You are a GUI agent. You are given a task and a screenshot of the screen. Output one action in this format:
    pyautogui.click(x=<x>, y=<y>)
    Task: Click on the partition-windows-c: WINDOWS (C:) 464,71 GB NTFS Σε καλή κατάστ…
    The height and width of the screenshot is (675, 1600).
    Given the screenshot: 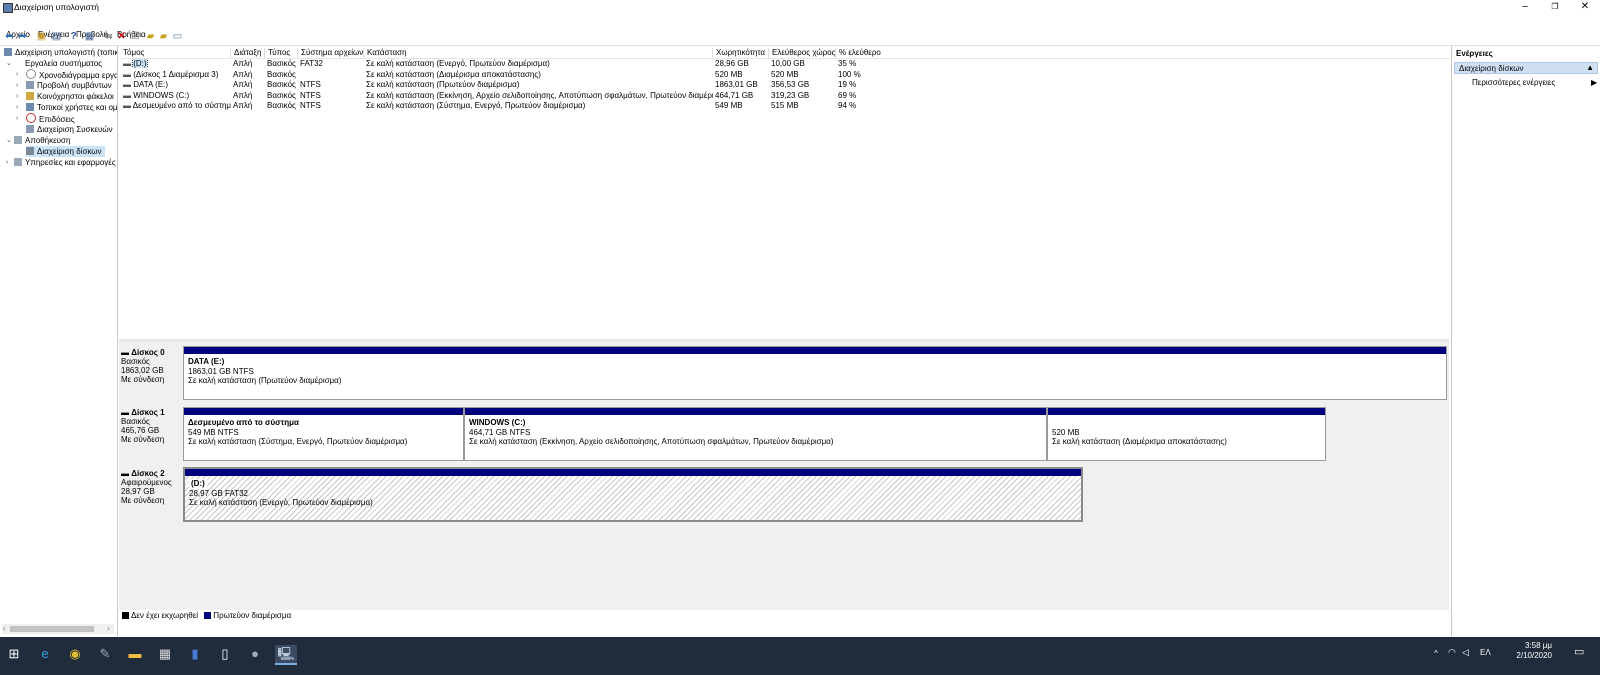 What is the action you would take?
    pyautogui.click(x=755, y=434)
    